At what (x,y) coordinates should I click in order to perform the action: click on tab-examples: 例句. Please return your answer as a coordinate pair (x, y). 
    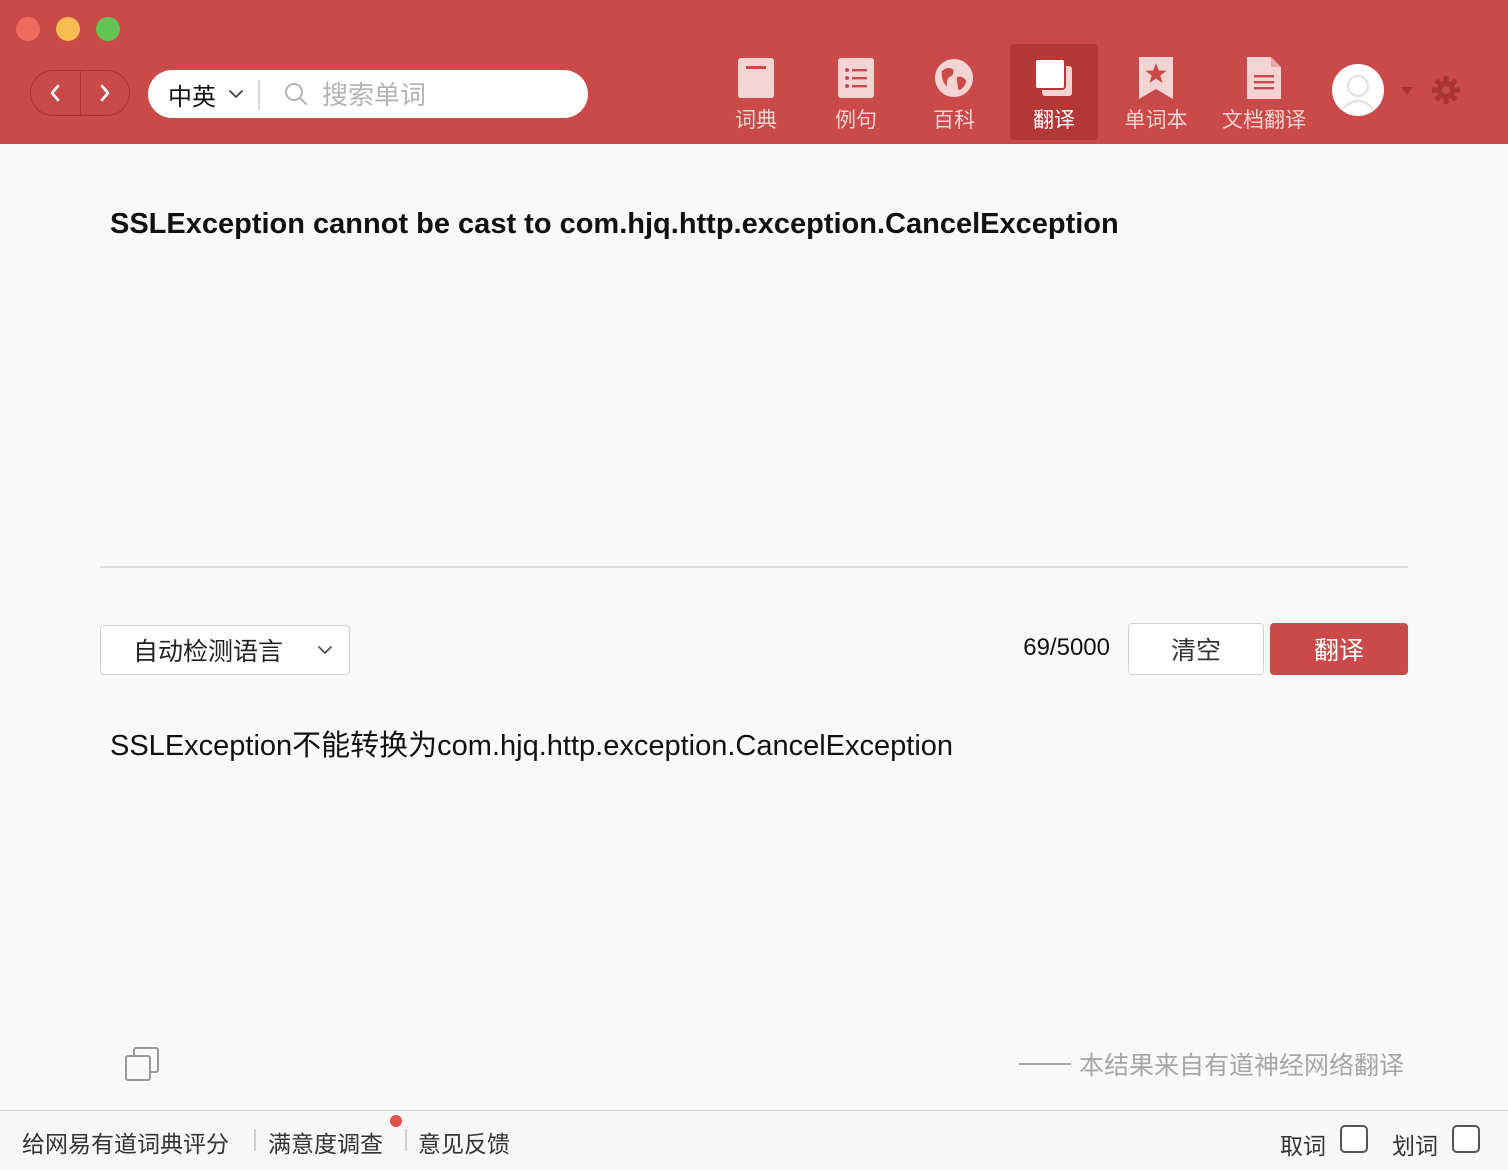
    Looking at the image, I should click on (856, 92).